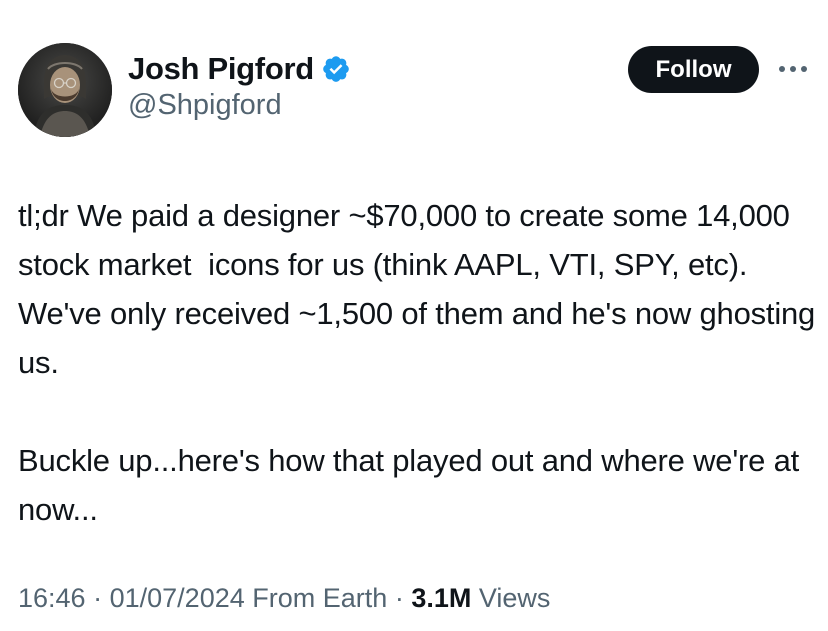 This screenshot has width=828, height=631. I want to click on verified-badge-icon, so click(336, 69).